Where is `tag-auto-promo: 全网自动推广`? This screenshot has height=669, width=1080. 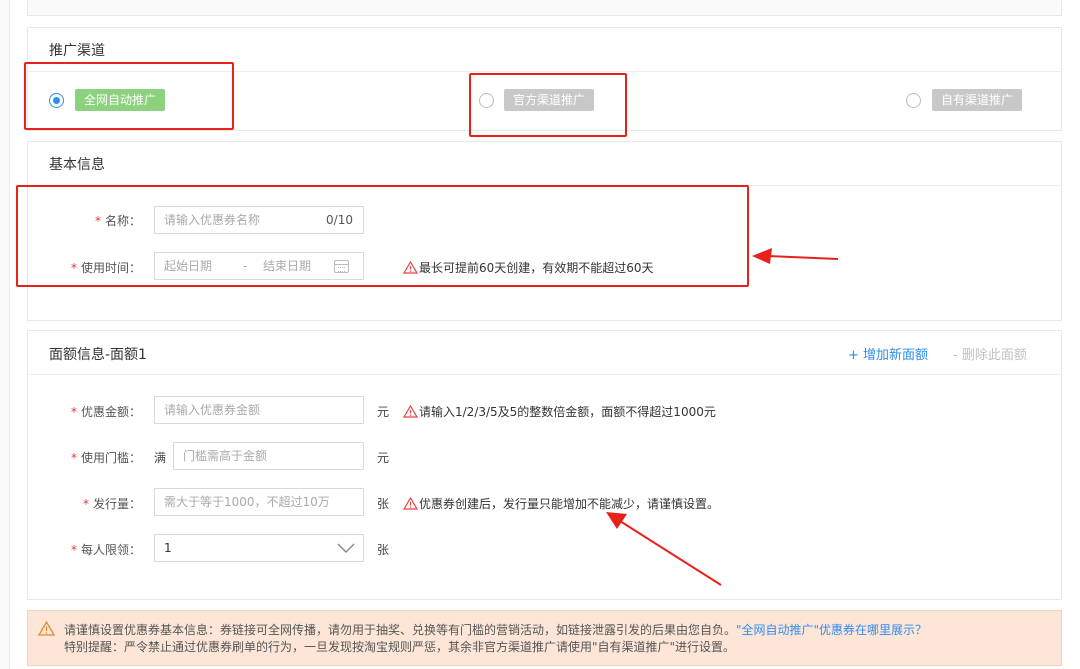
tag-auto-promo: 全网自动推广 is located at coordinates (120, 100).